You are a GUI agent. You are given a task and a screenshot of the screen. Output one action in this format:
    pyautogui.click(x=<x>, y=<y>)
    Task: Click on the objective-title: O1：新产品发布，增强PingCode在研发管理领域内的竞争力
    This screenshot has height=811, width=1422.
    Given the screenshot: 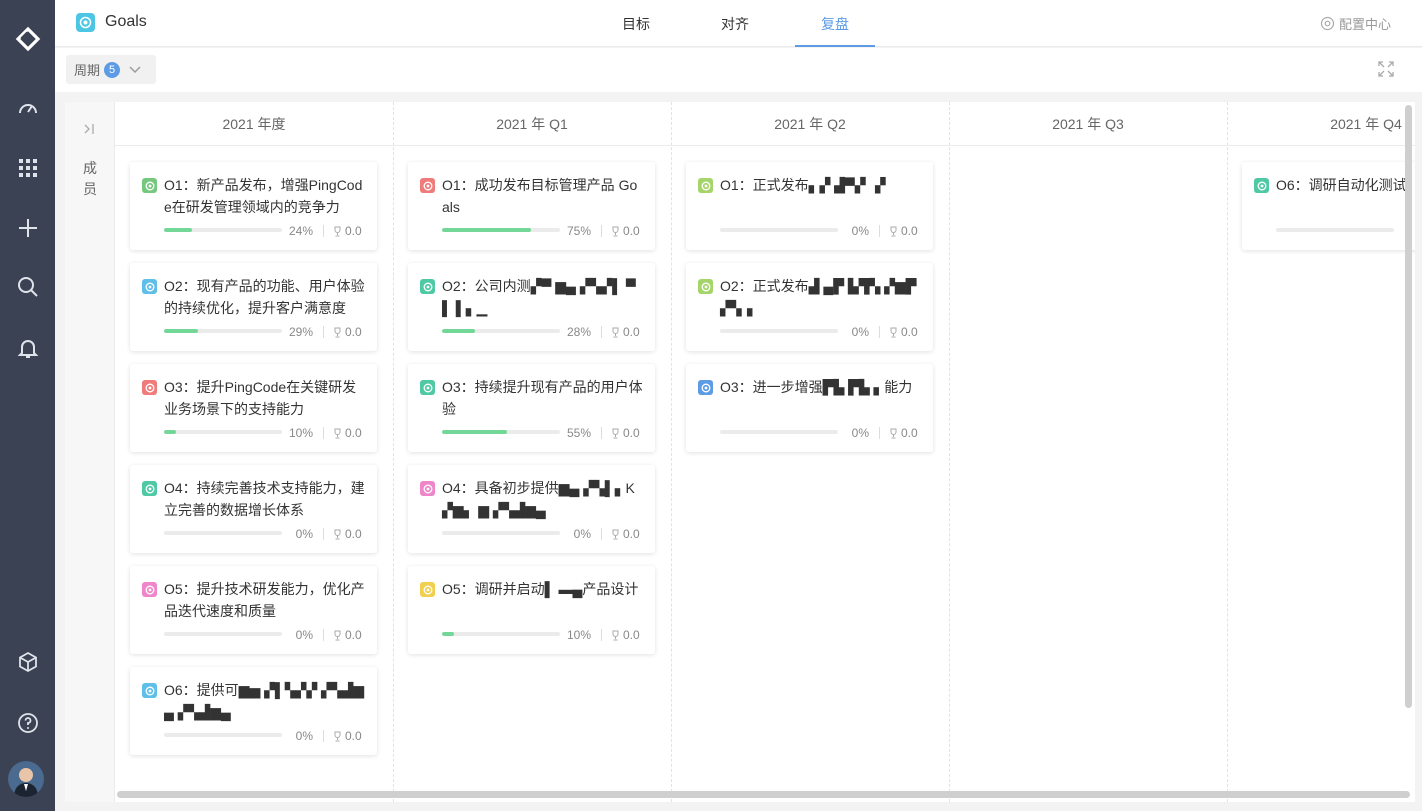 What is the action you would take?
    pyautogui.click(x=263, y=196)
    